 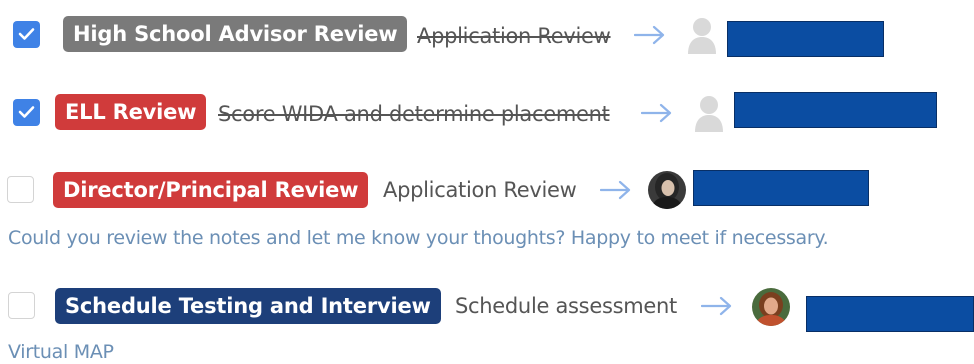 I want to click on task-badge: ELL Review, so click(x=131, y=112).